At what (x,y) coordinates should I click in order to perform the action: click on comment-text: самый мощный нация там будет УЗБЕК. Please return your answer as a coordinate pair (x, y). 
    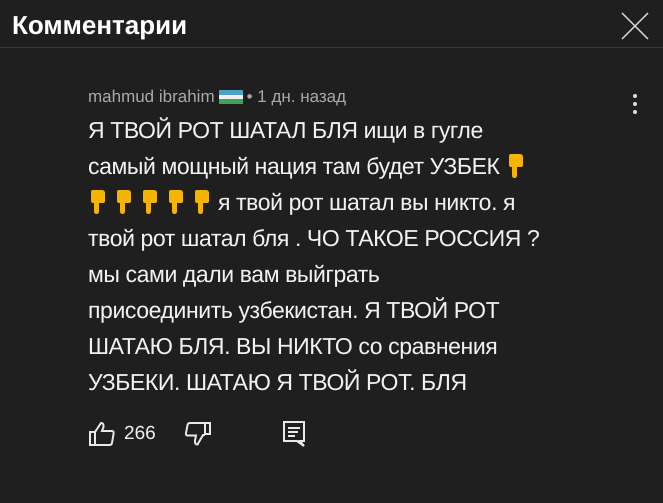
    Looking at the image, I should click on (294, 166).